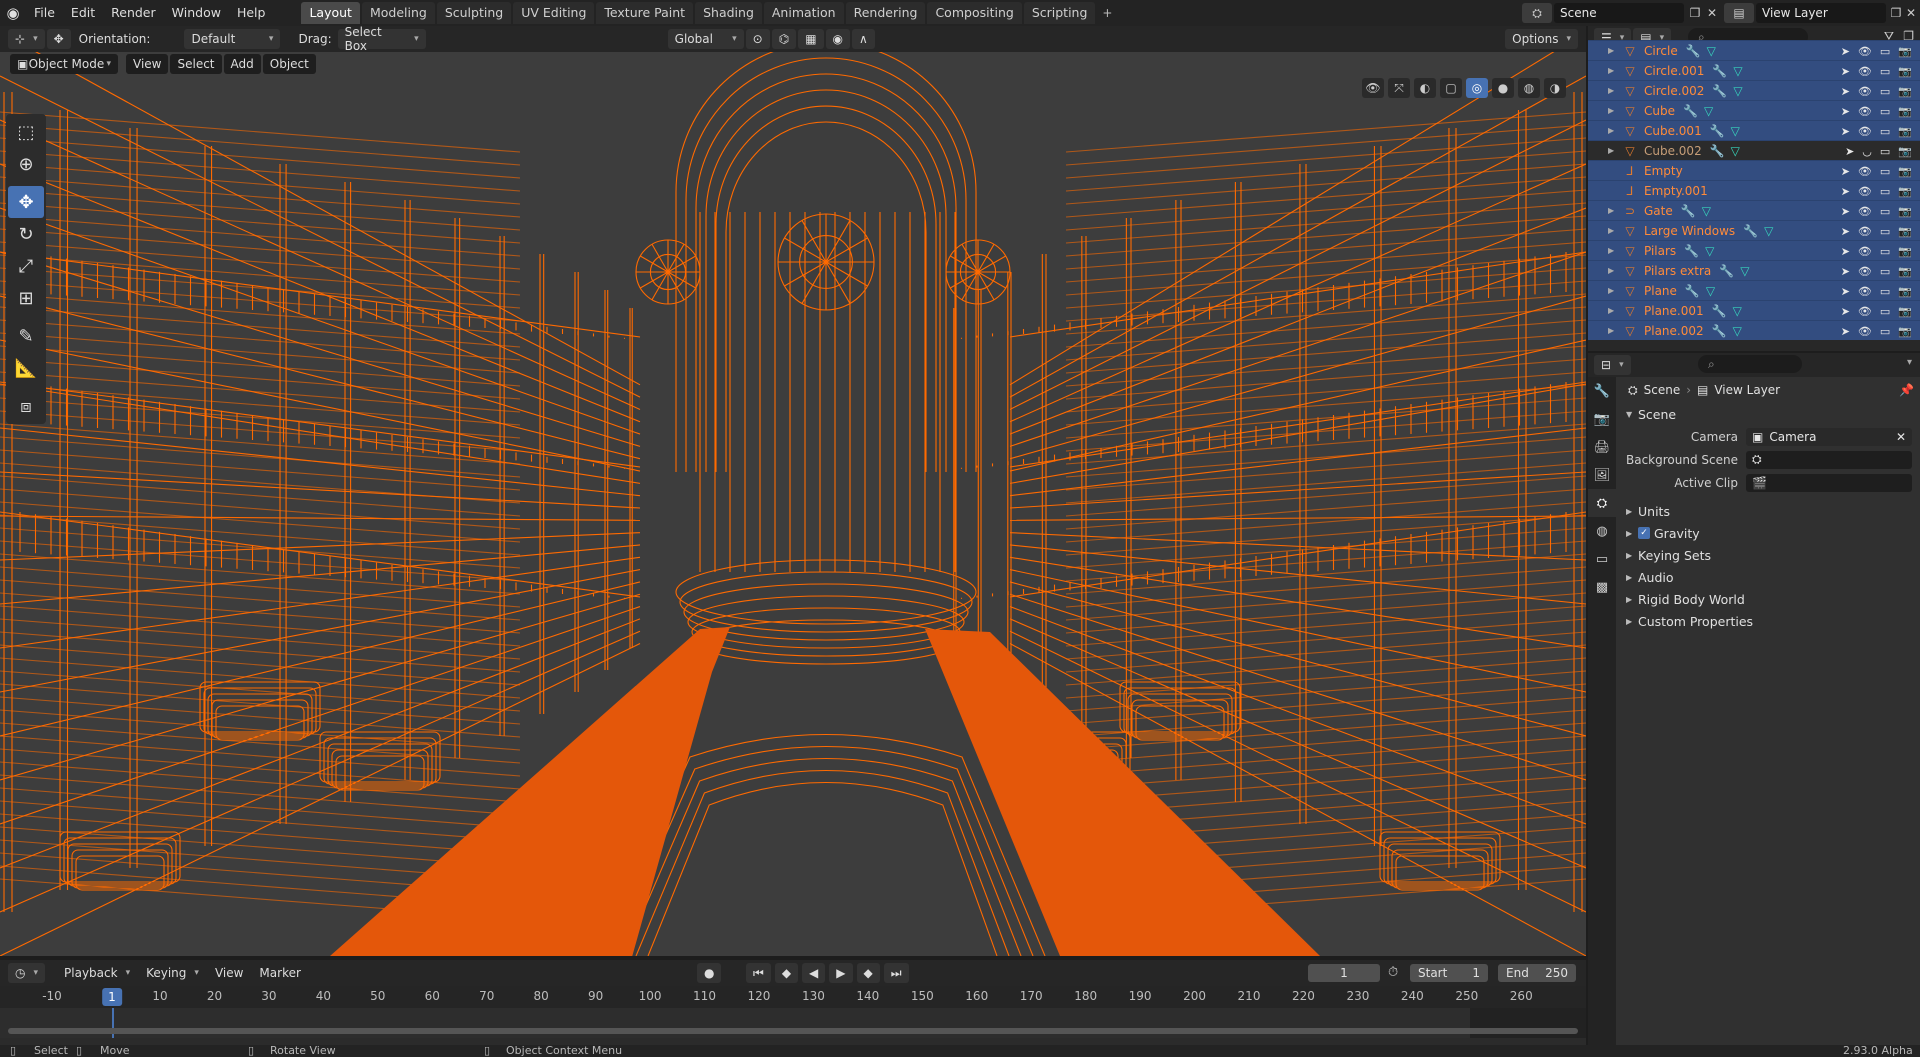  Describe the element at coordinates (13, 13) in the screenshot. I see `blender-logo-icon: ◉` at that location.